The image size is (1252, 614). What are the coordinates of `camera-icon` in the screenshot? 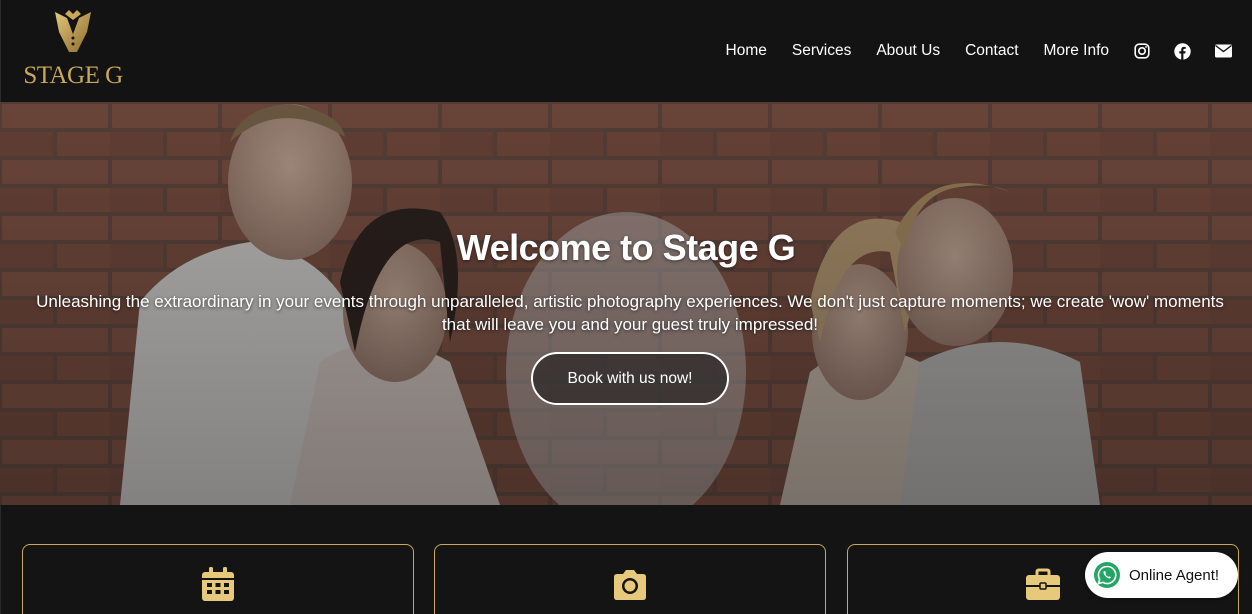 It's located at (630, 585).